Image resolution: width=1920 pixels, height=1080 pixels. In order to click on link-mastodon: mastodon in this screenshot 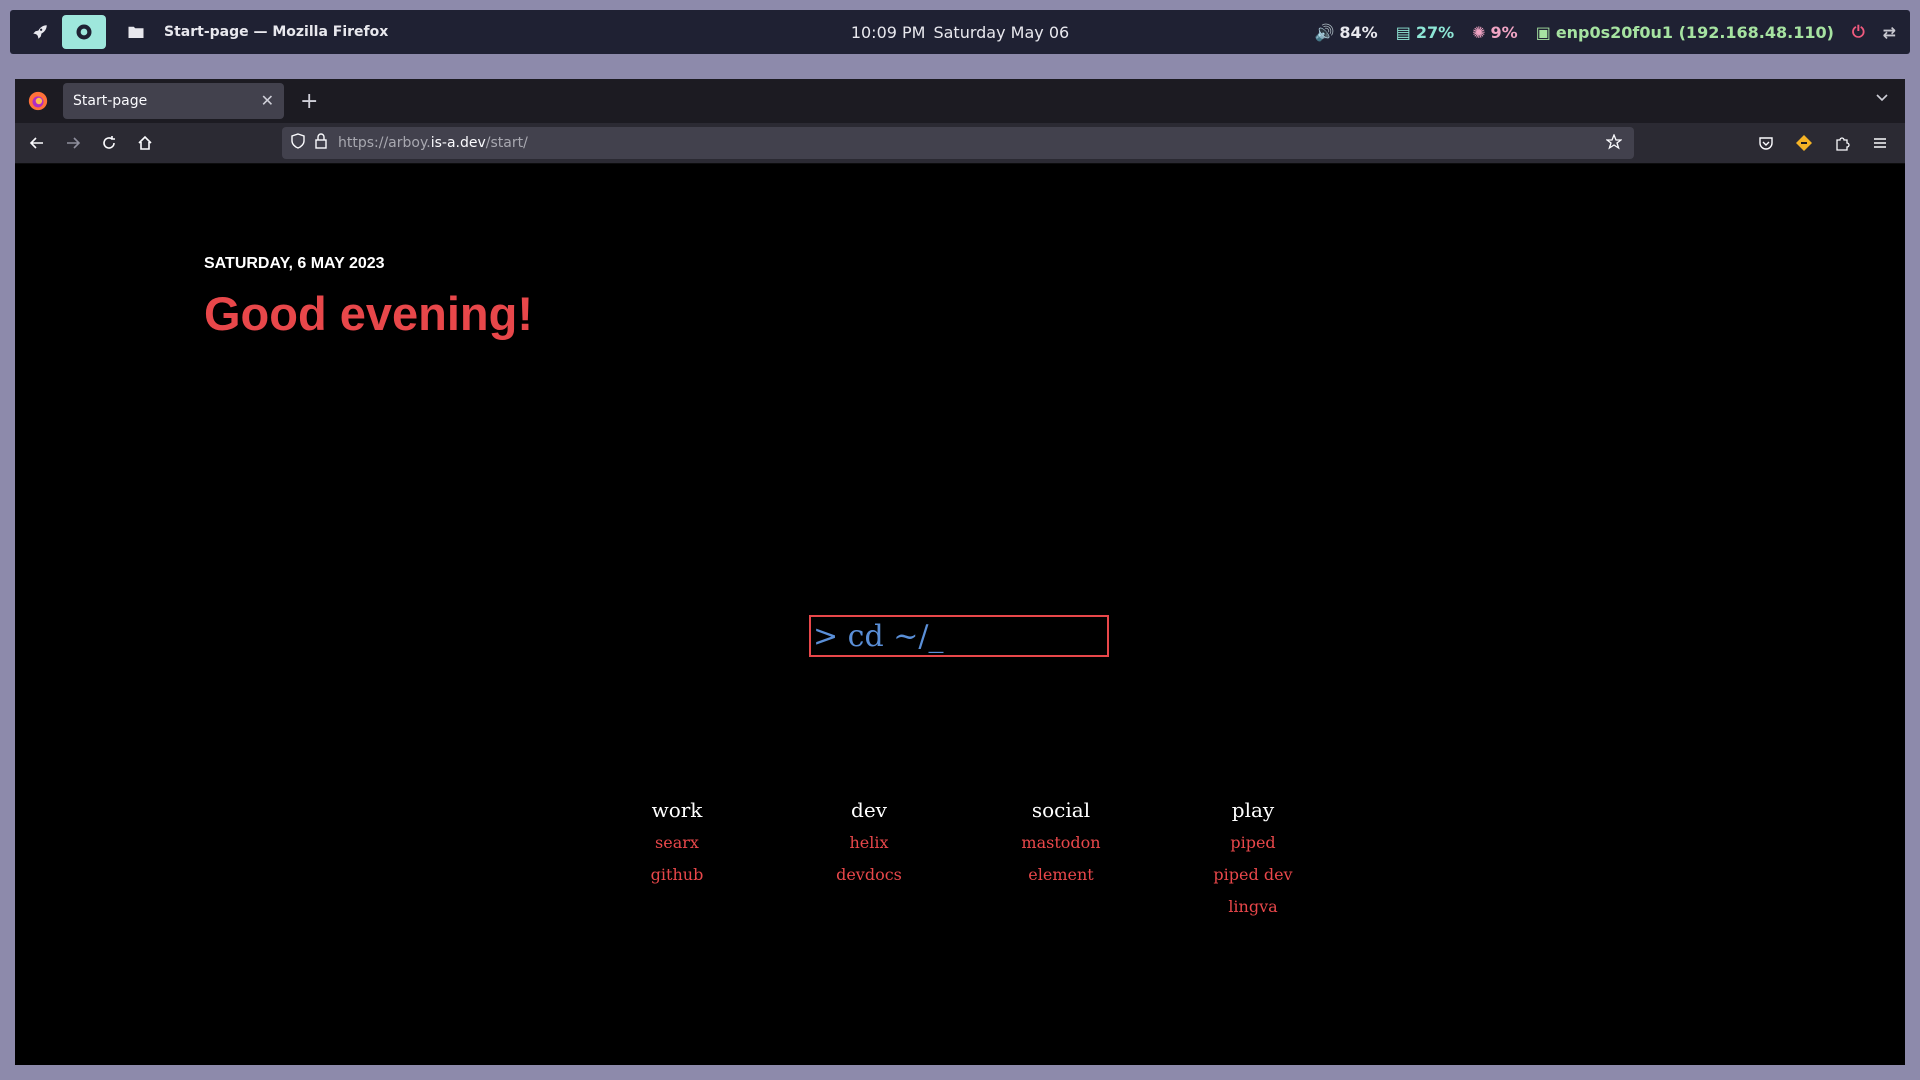, I will do `click(1060, 843)`.